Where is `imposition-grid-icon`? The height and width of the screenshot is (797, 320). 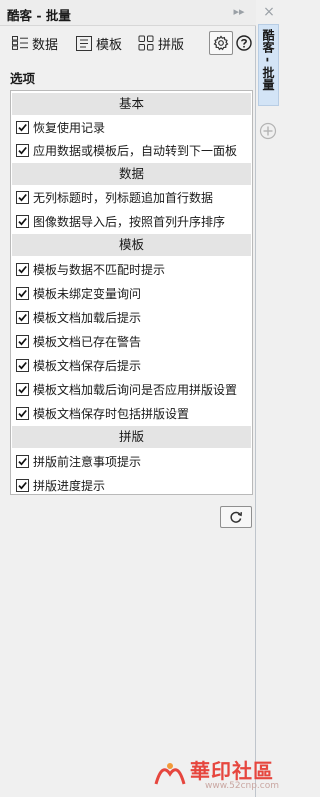
imposition-grid-icon is located at coordinates (146, 43).